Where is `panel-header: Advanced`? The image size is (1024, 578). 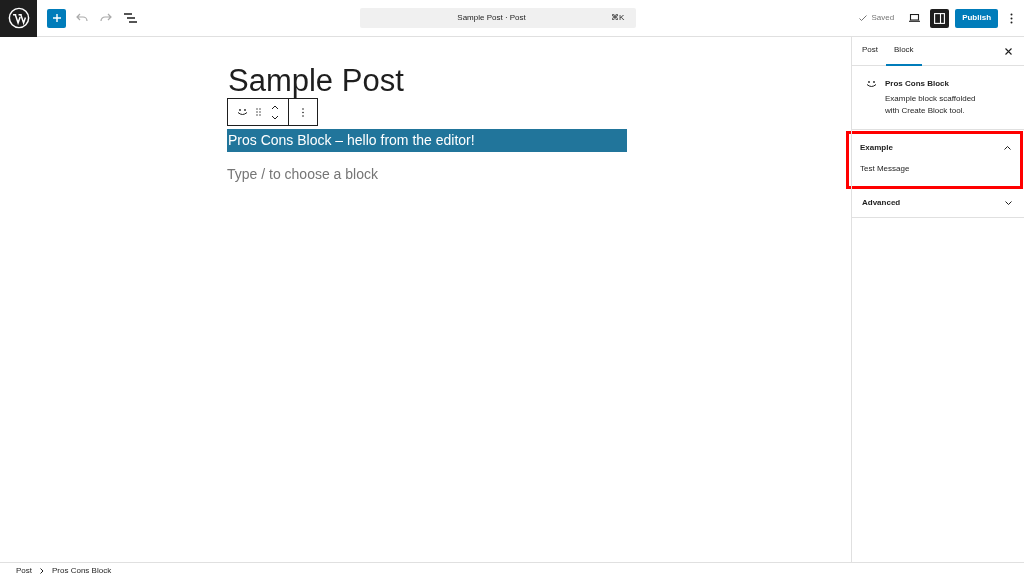 panel-header: Advanced is located at coordinates (938, 203).